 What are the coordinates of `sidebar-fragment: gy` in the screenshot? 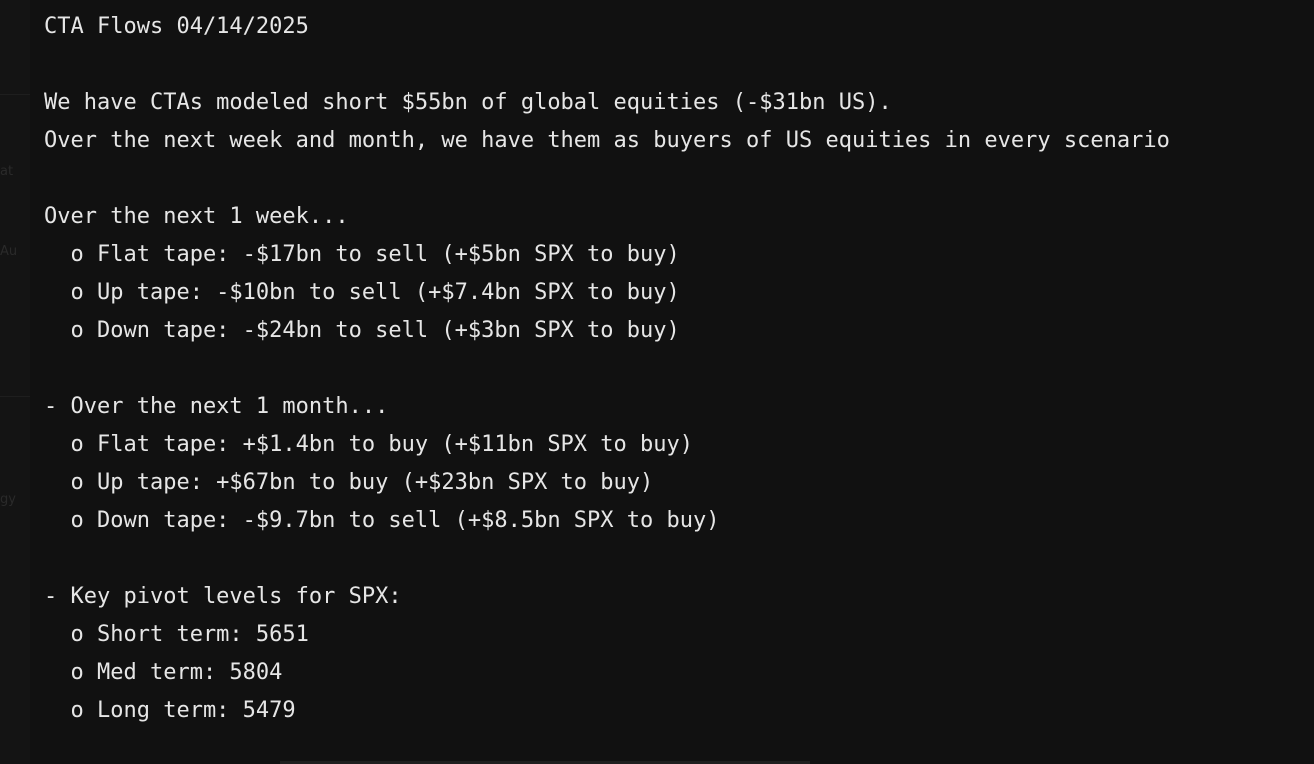 It's located at (8, 499).